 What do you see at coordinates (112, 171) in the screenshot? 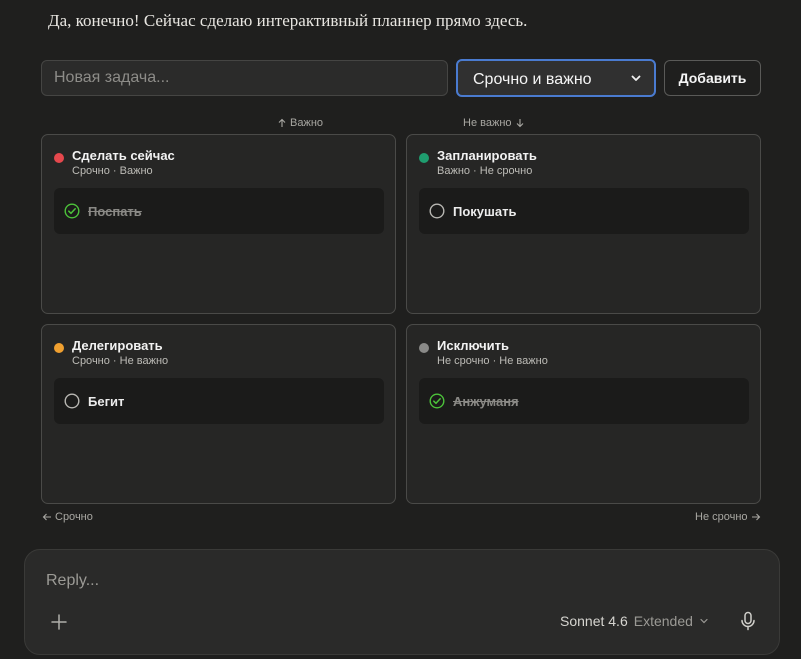
I see `quadrant-subtitle: Срочно · Важно` at bounding box center [112, 171].